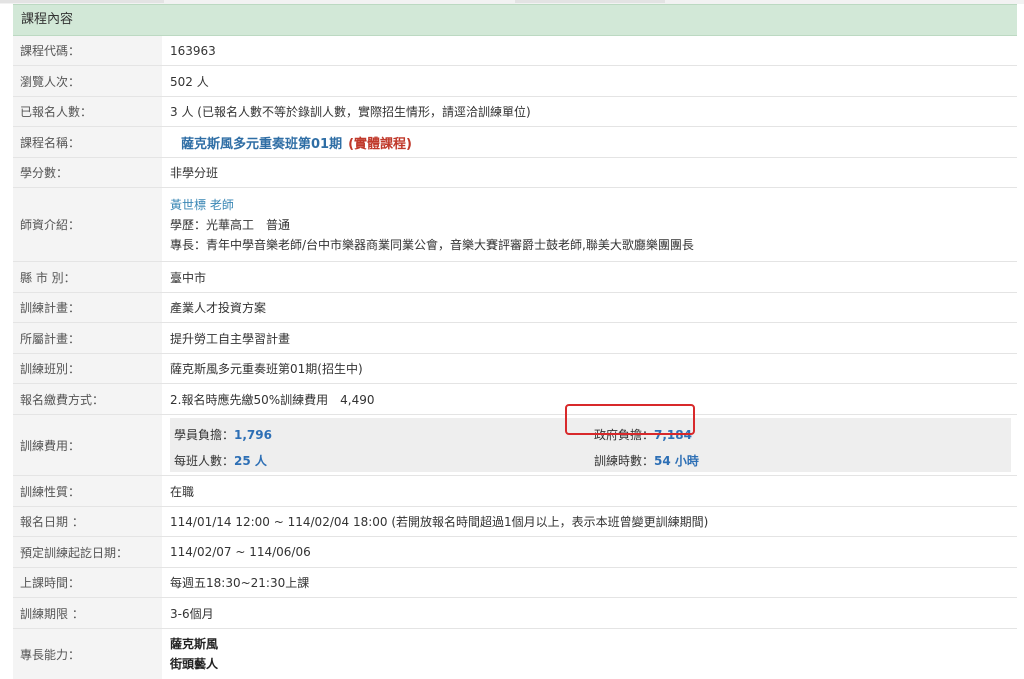 The image size is (1024, 679). Describe the element at coordinates (202, 205) in the screenshot. I see `teacher-name-link: 黃世標 老師` at that location.